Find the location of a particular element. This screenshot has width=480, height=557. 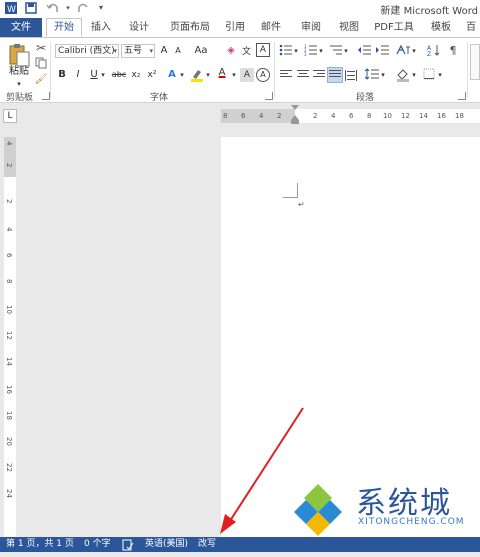

horizontal-ruler: 8 6 4 2 2 4 6 8 10 12 14 16 18 is located at coordinates (350, 116).